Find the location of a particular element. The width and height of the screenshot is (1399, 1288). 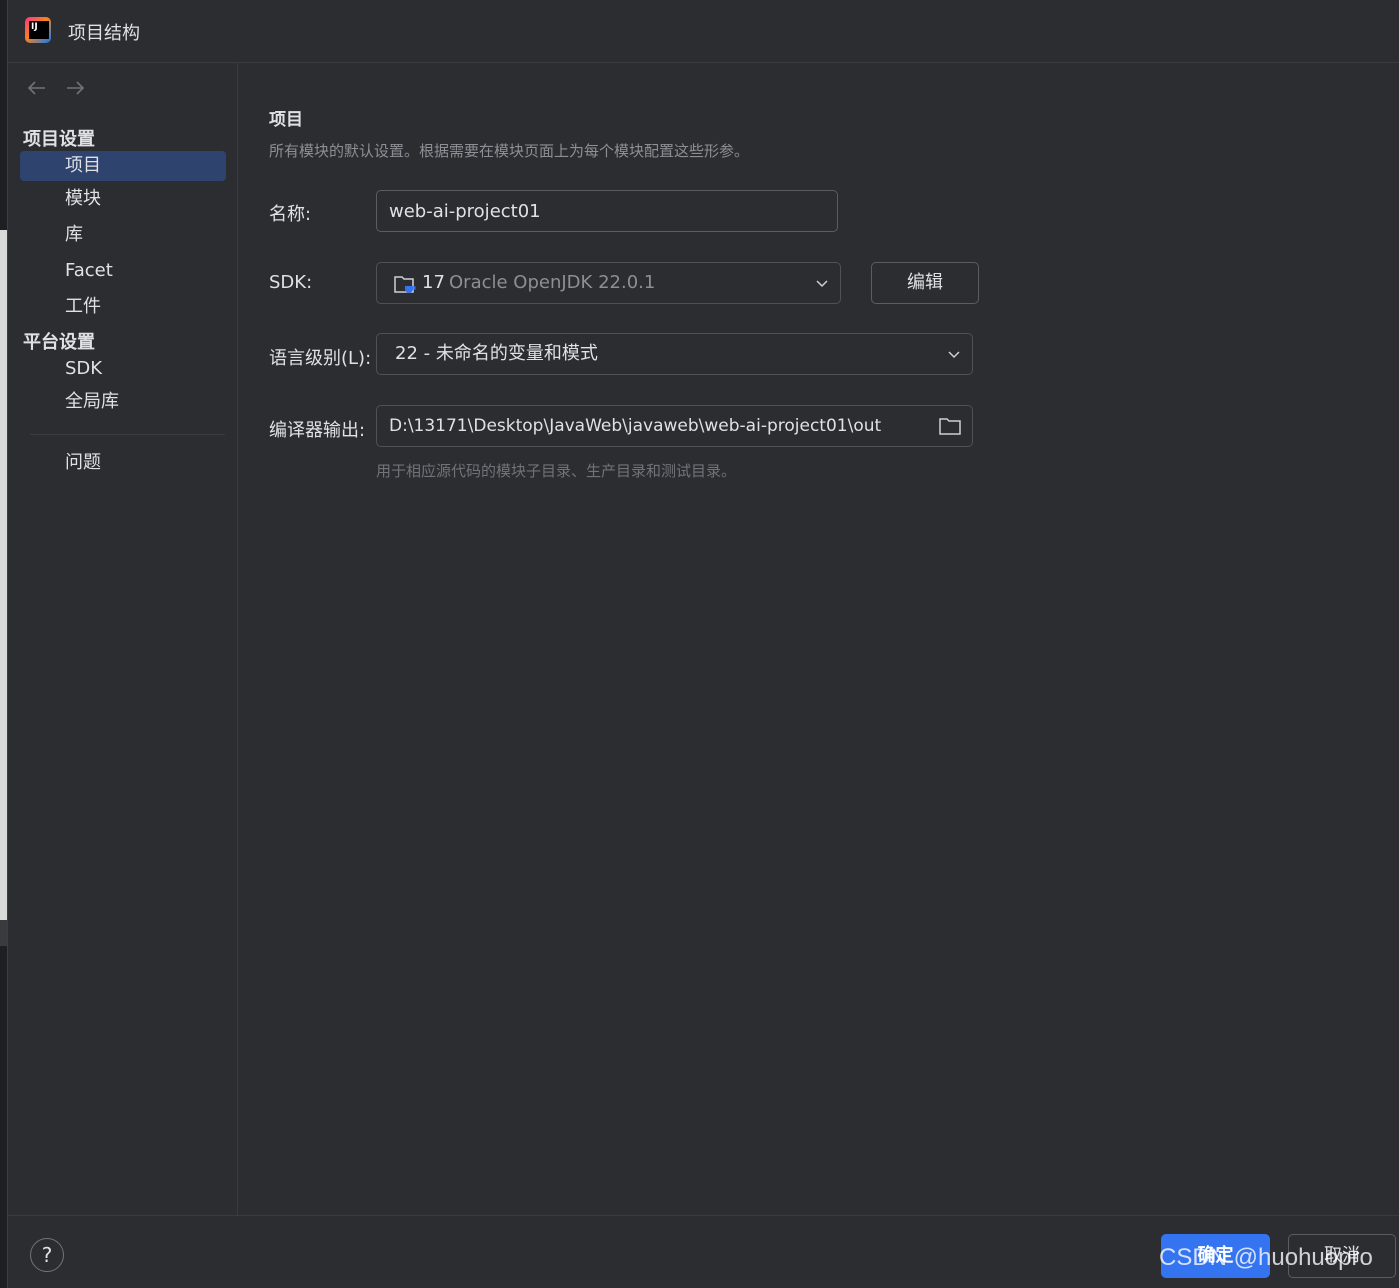

page-title: 项目 is located at coordinates (286, 120).